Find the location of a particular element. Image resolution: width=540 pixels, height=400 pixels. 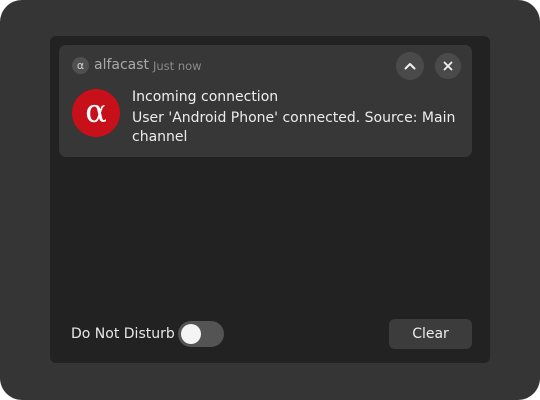

do-not-disturb-label: Do Not Disturb is located at coordinates (123, 334).